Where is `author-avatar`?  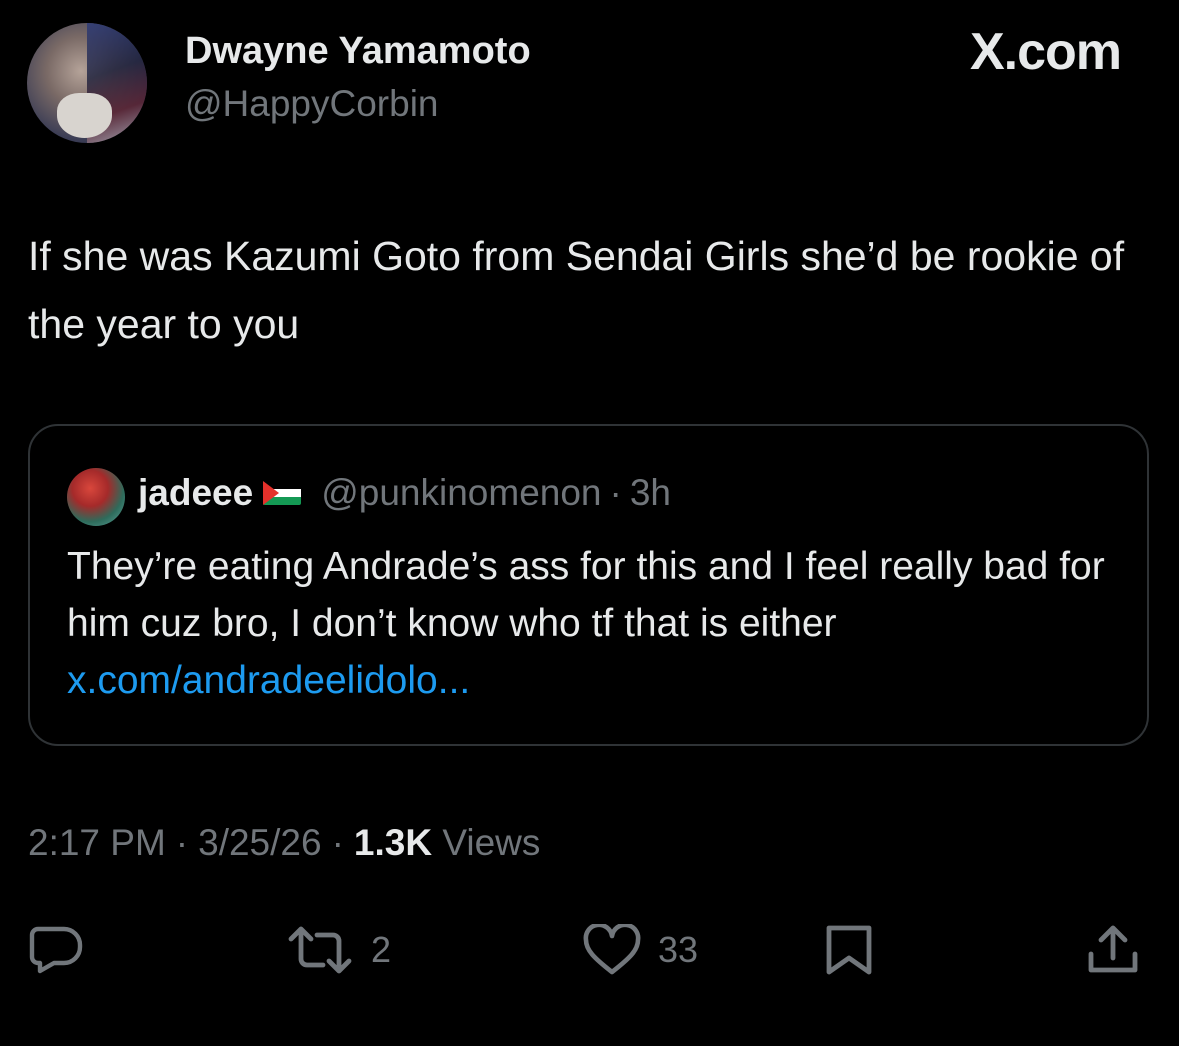 author-avatar is located at coordinates (87, 83).